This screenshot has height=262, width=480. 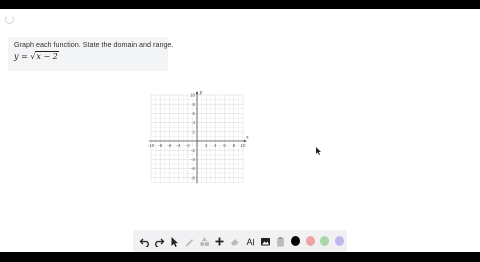 What do you see at coordinates (318, 151) in the screenshot?
I see `mouse-cursor-icon` at bounding box center [318, 151].